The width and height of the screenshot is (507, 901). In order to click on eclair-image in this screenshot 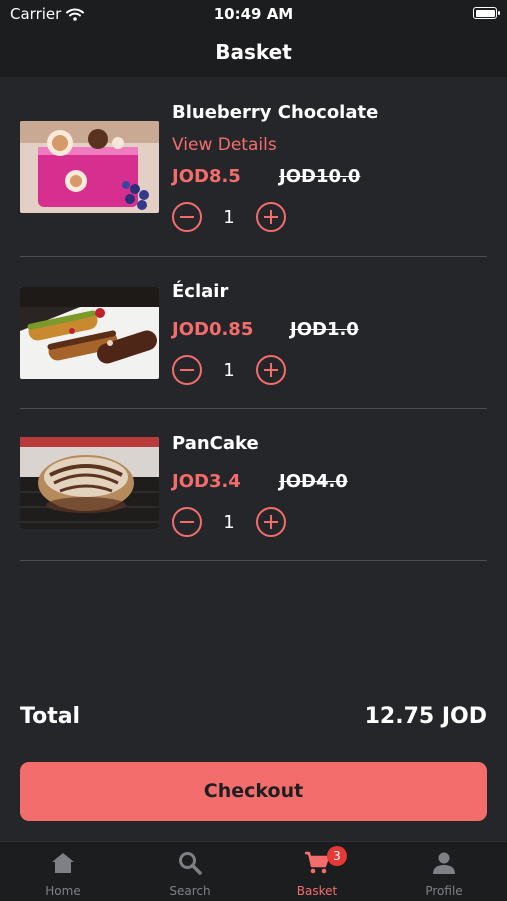, I will do `click(89, 333)`.